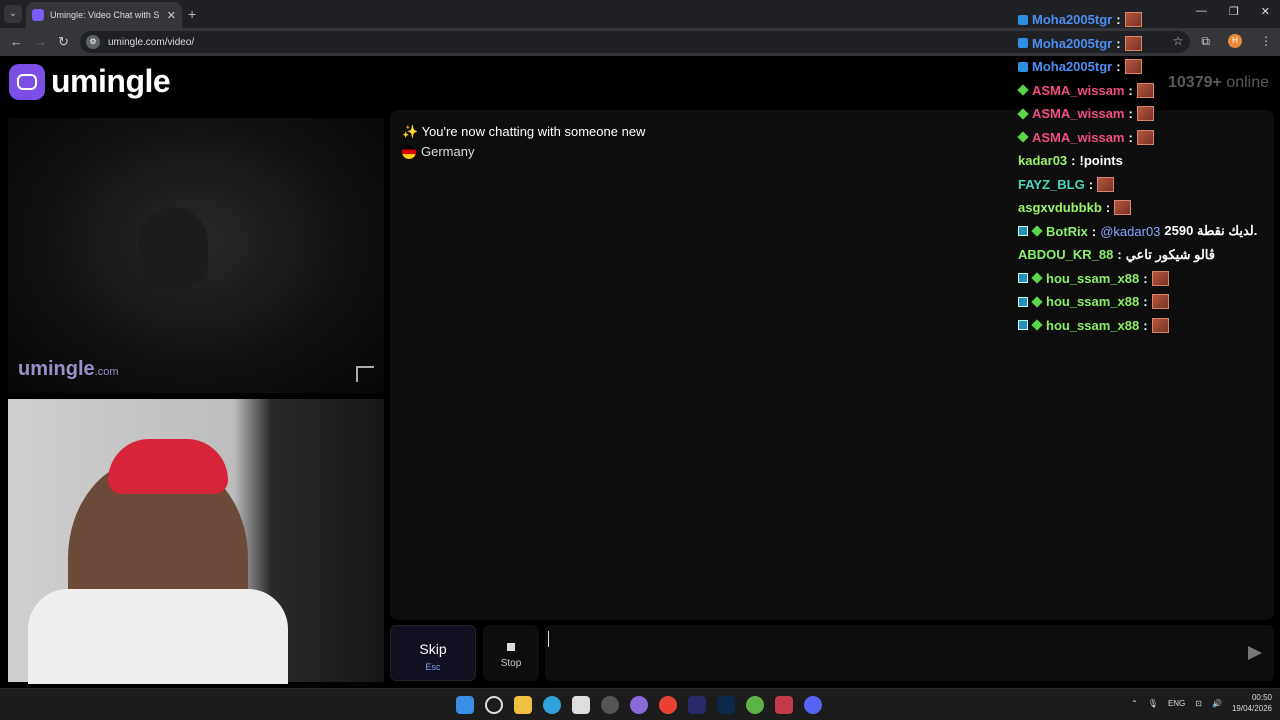 The image size is (1280, 720). I want to click on twitch-icon, so click(639, 705).